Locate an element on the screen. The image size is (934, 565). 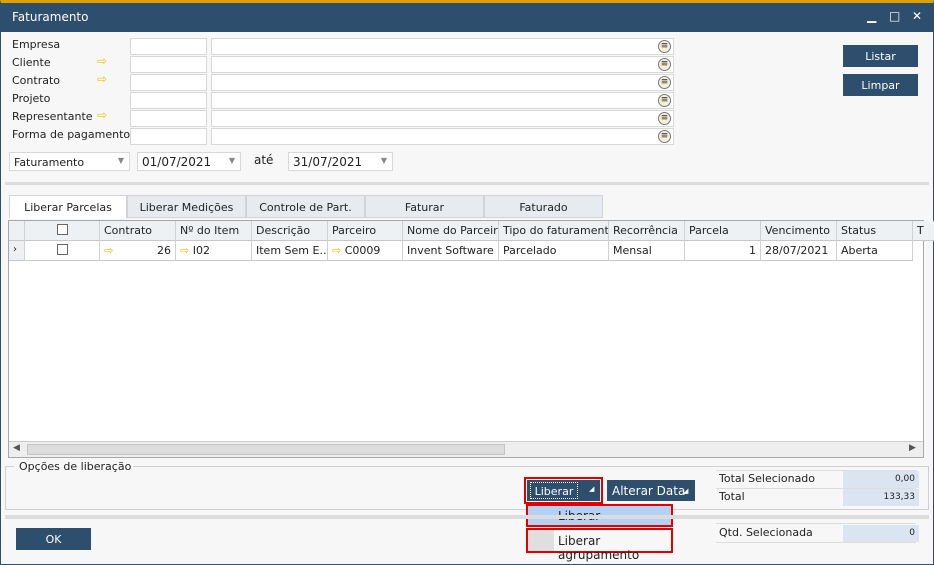
options-group-label: Opções de liberação is located at coordinates (75, 466).